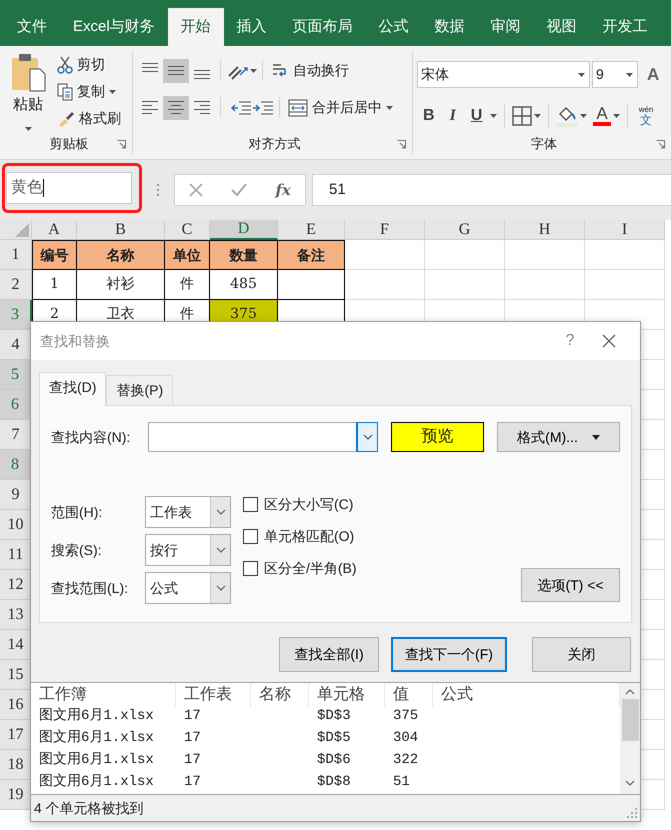  I want to click on column-header: 名称, so click(280, 695).